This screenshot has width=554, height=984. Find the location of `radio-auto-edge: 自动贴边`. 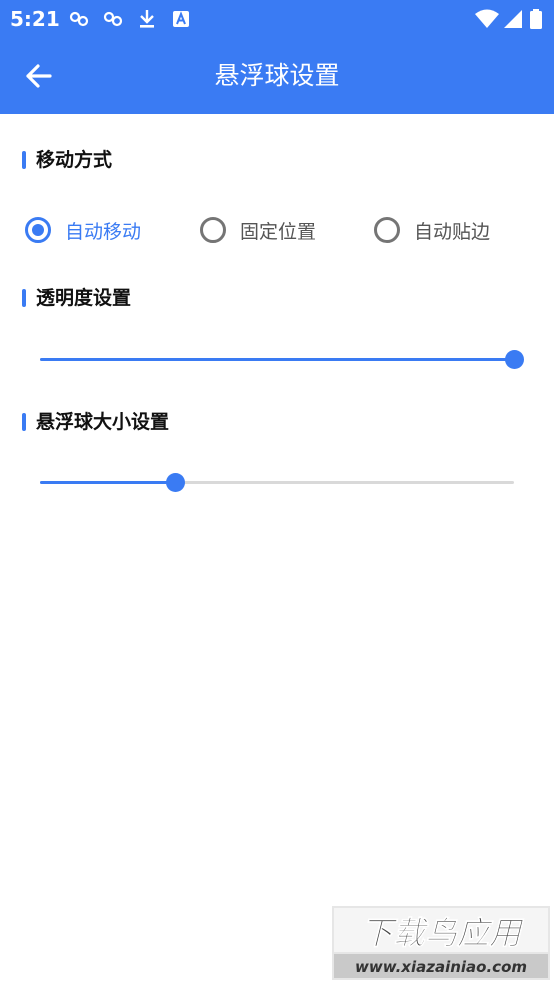

radio-auto-edge: 自动贴边 is located at coordinates (432, 230).